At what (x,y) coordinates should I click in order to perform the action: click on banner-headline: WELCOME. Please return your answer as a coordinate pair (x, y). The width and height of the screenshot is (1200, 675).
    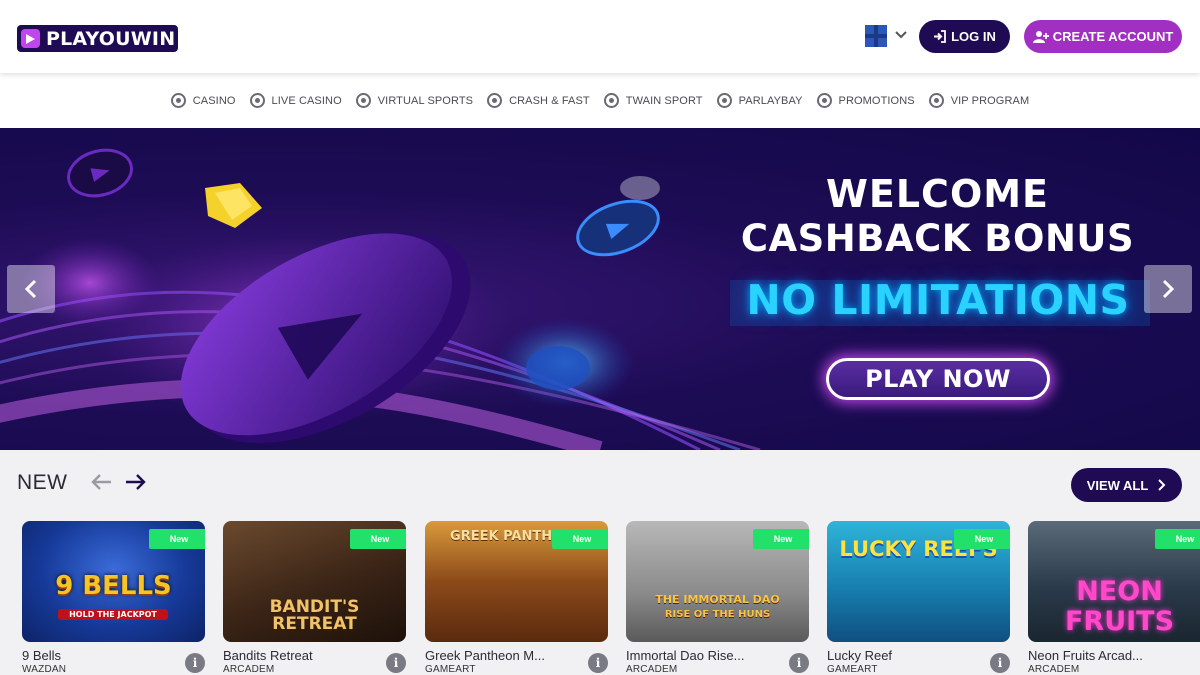
    Looking at the image, I should click on (937, 194).